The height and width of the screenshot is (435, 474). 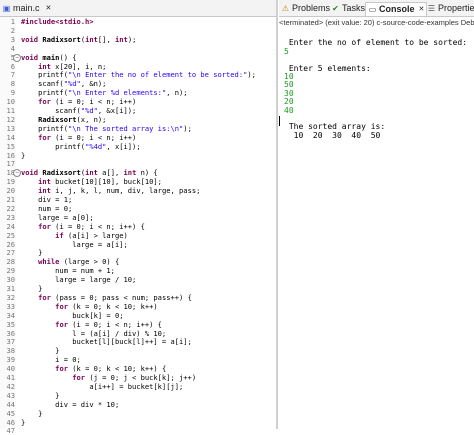 I want to click on line-number: 11, so click(x=10, y=110).